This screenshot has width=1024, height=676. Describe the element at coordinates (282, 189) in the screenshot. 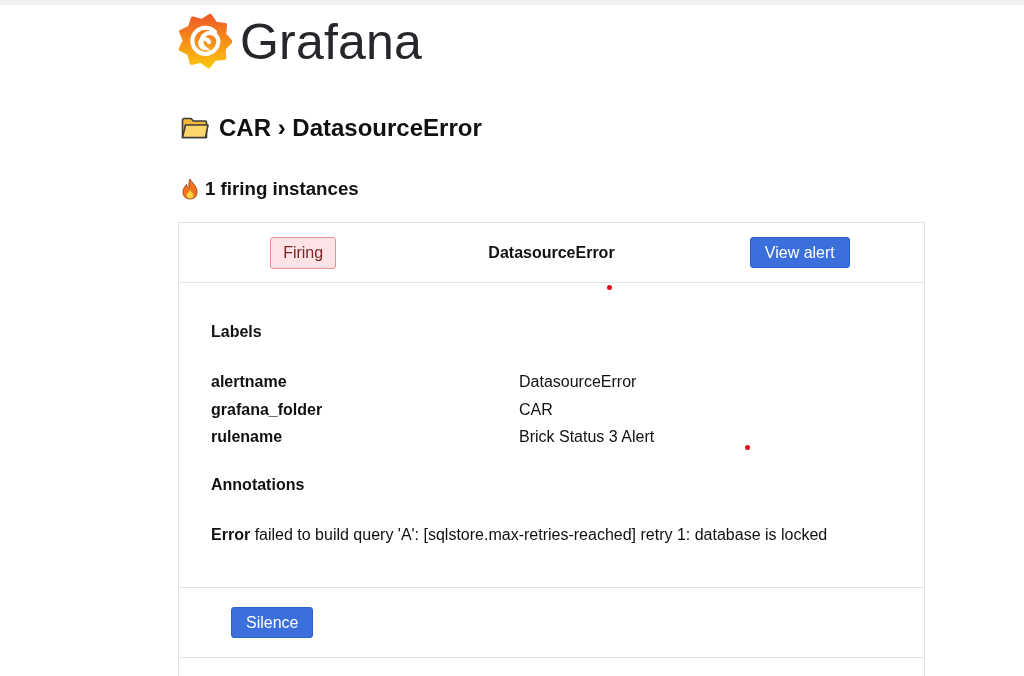

I see `firing-count-heading: 1 firing instances` at that location.